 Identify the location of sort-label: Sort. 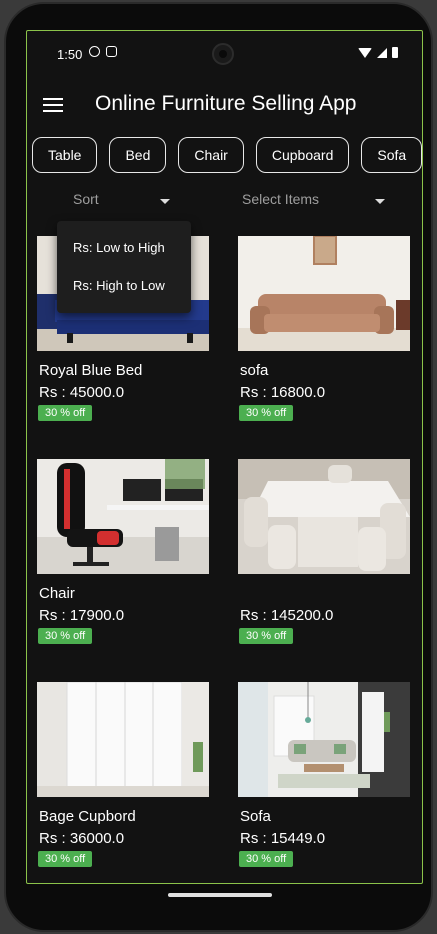
(86, 199).